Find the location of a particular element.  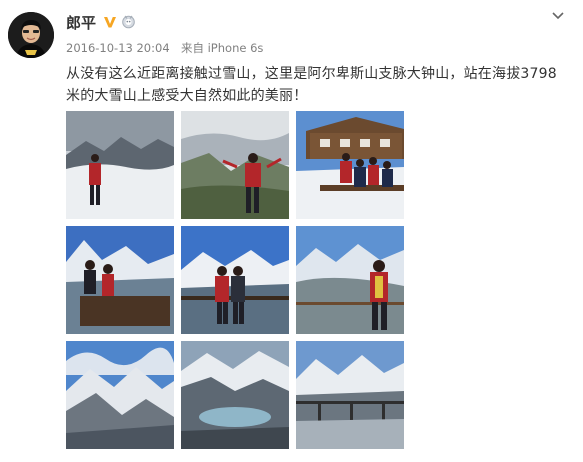

medal-icon is located at coordinates (128, 21).